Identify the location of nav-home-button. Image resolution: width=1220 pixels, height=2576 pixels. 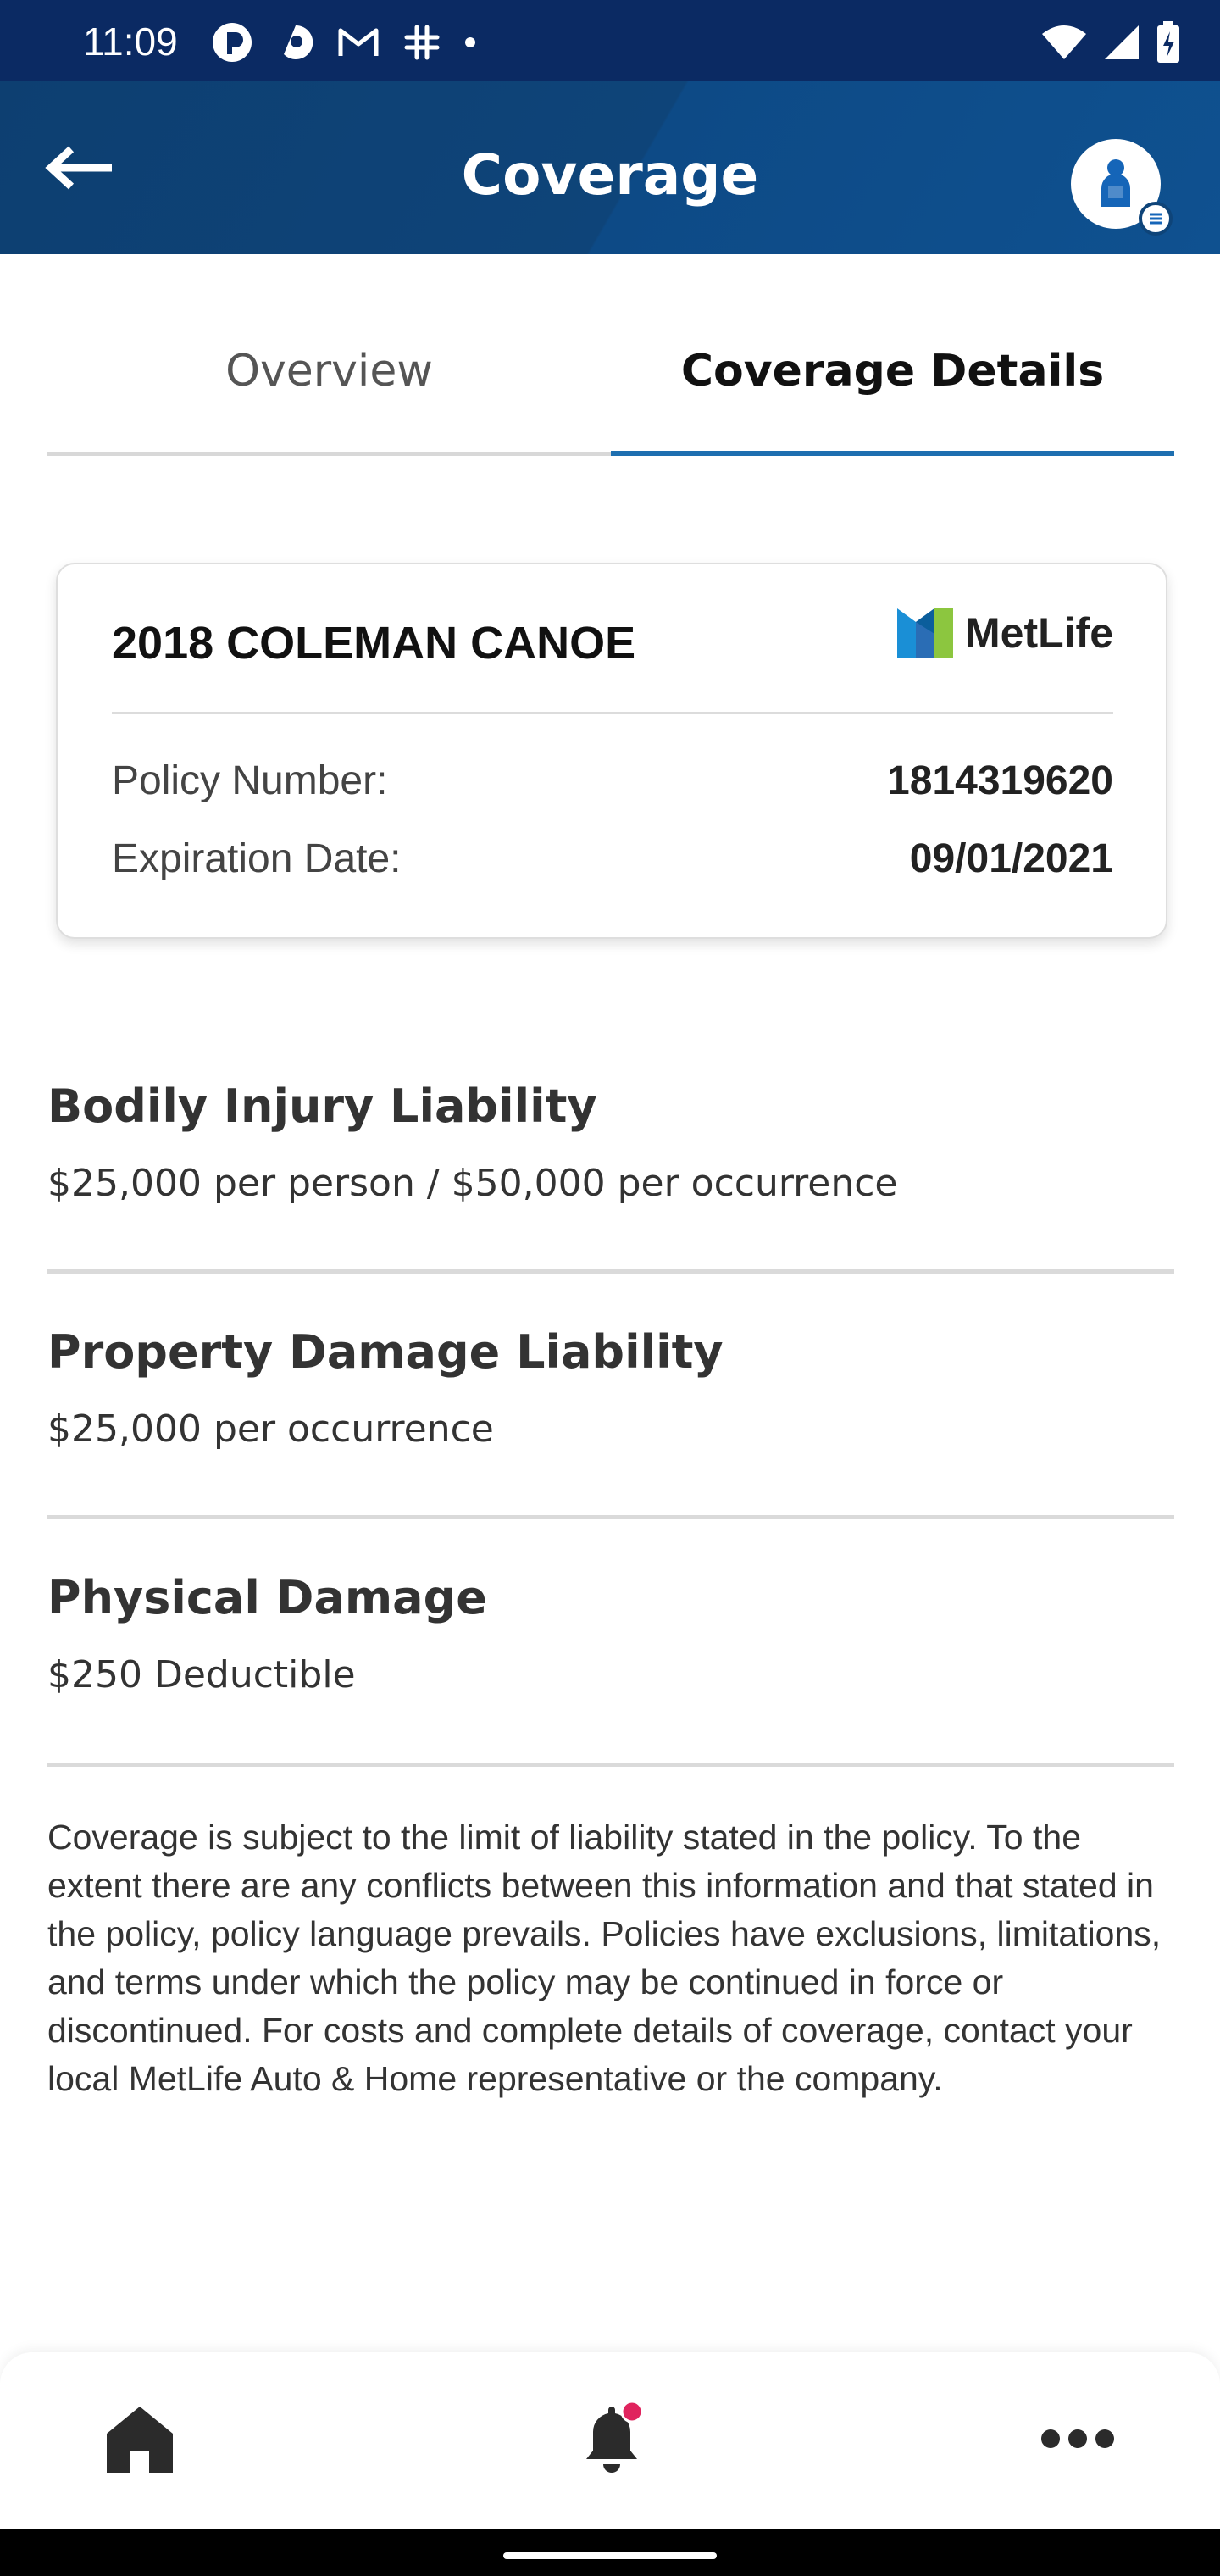
(139, 2439).